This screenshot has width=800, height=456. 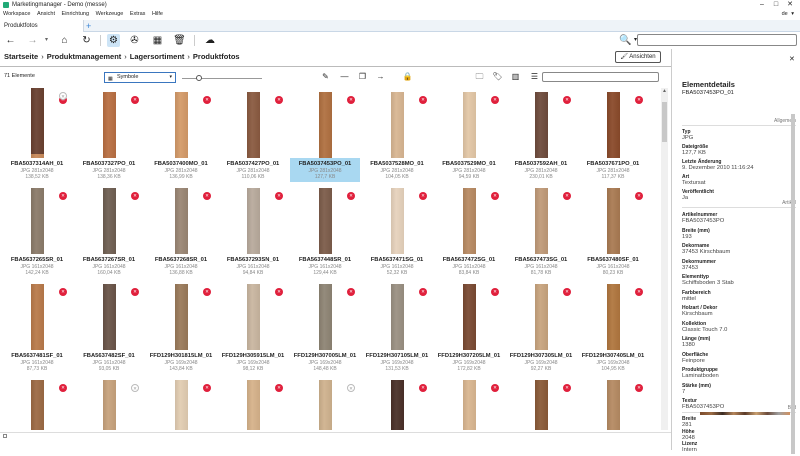 What do you see at coordinates (541, 140) in the screenshot?
I see `thumbnail-tile: ✕ FBA5037592AH_01 JPG 281x2048 230,01 KB` at bounding box center [541, 140].